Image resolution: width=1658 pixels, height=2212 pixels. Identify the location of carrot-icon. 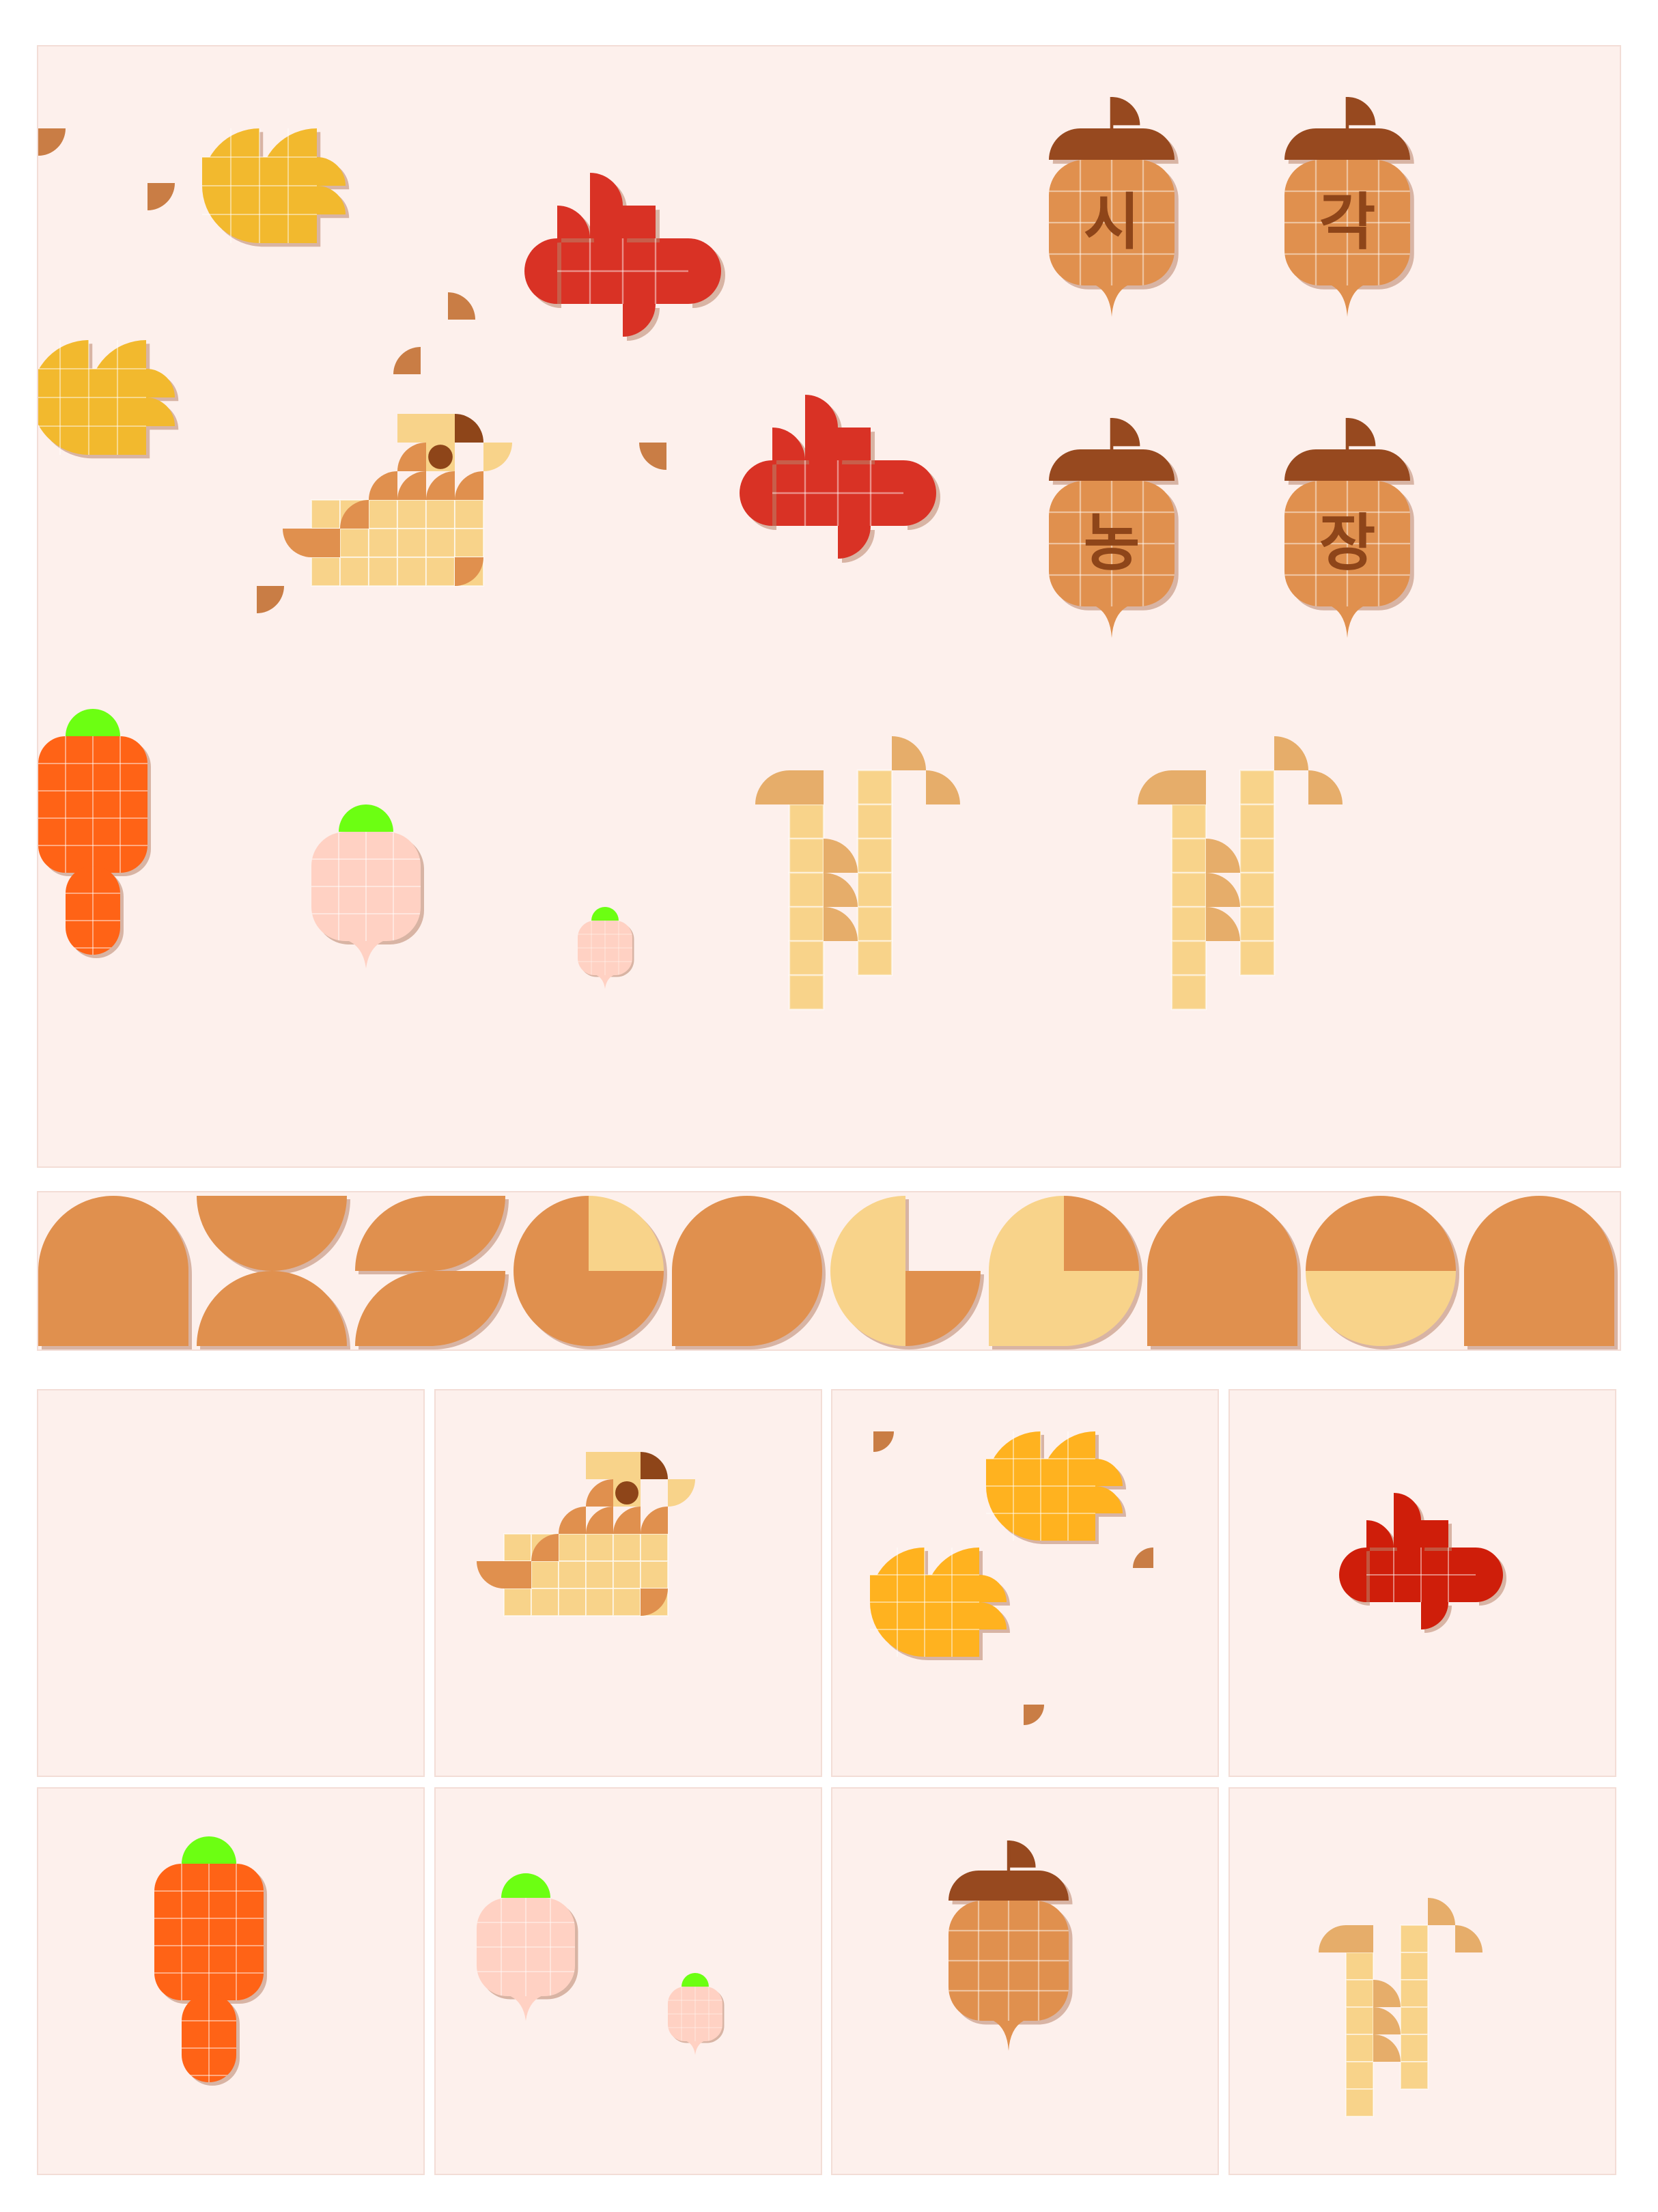
(210, 1961).